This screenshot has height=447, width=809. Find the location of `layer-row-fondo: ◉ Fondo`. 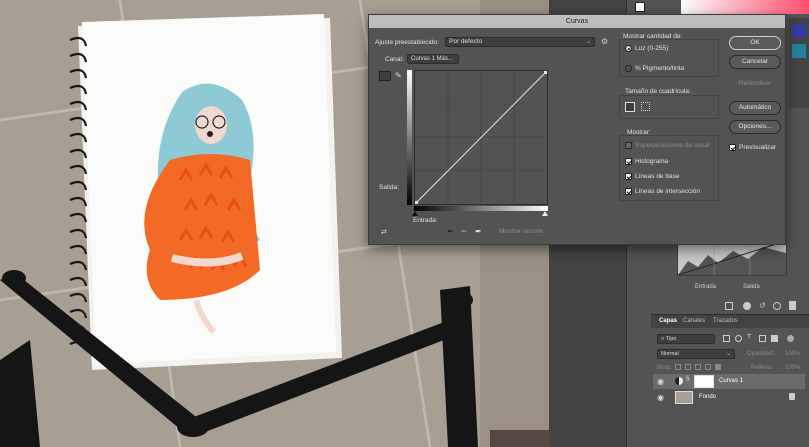

layer-row-fondo: ◉ Fondo is located at coordinates (729, 397).